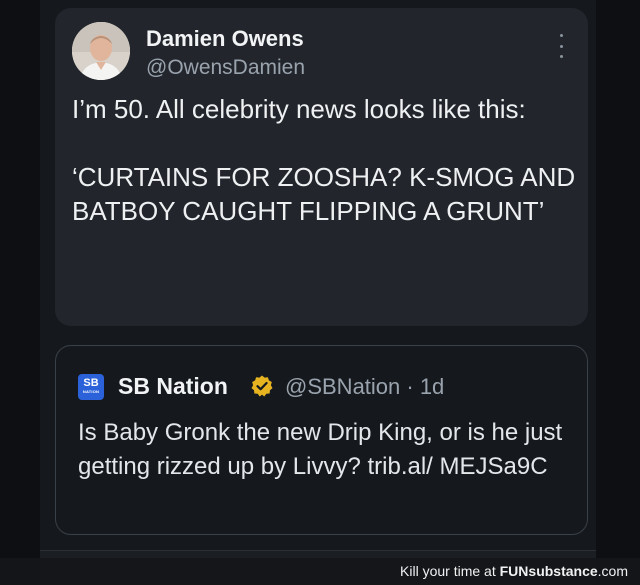 The width and height of the screenshot is (640, 585). Describe the element at coordinates (20, 292) in the screenshot. I see `left-edge` at that location.